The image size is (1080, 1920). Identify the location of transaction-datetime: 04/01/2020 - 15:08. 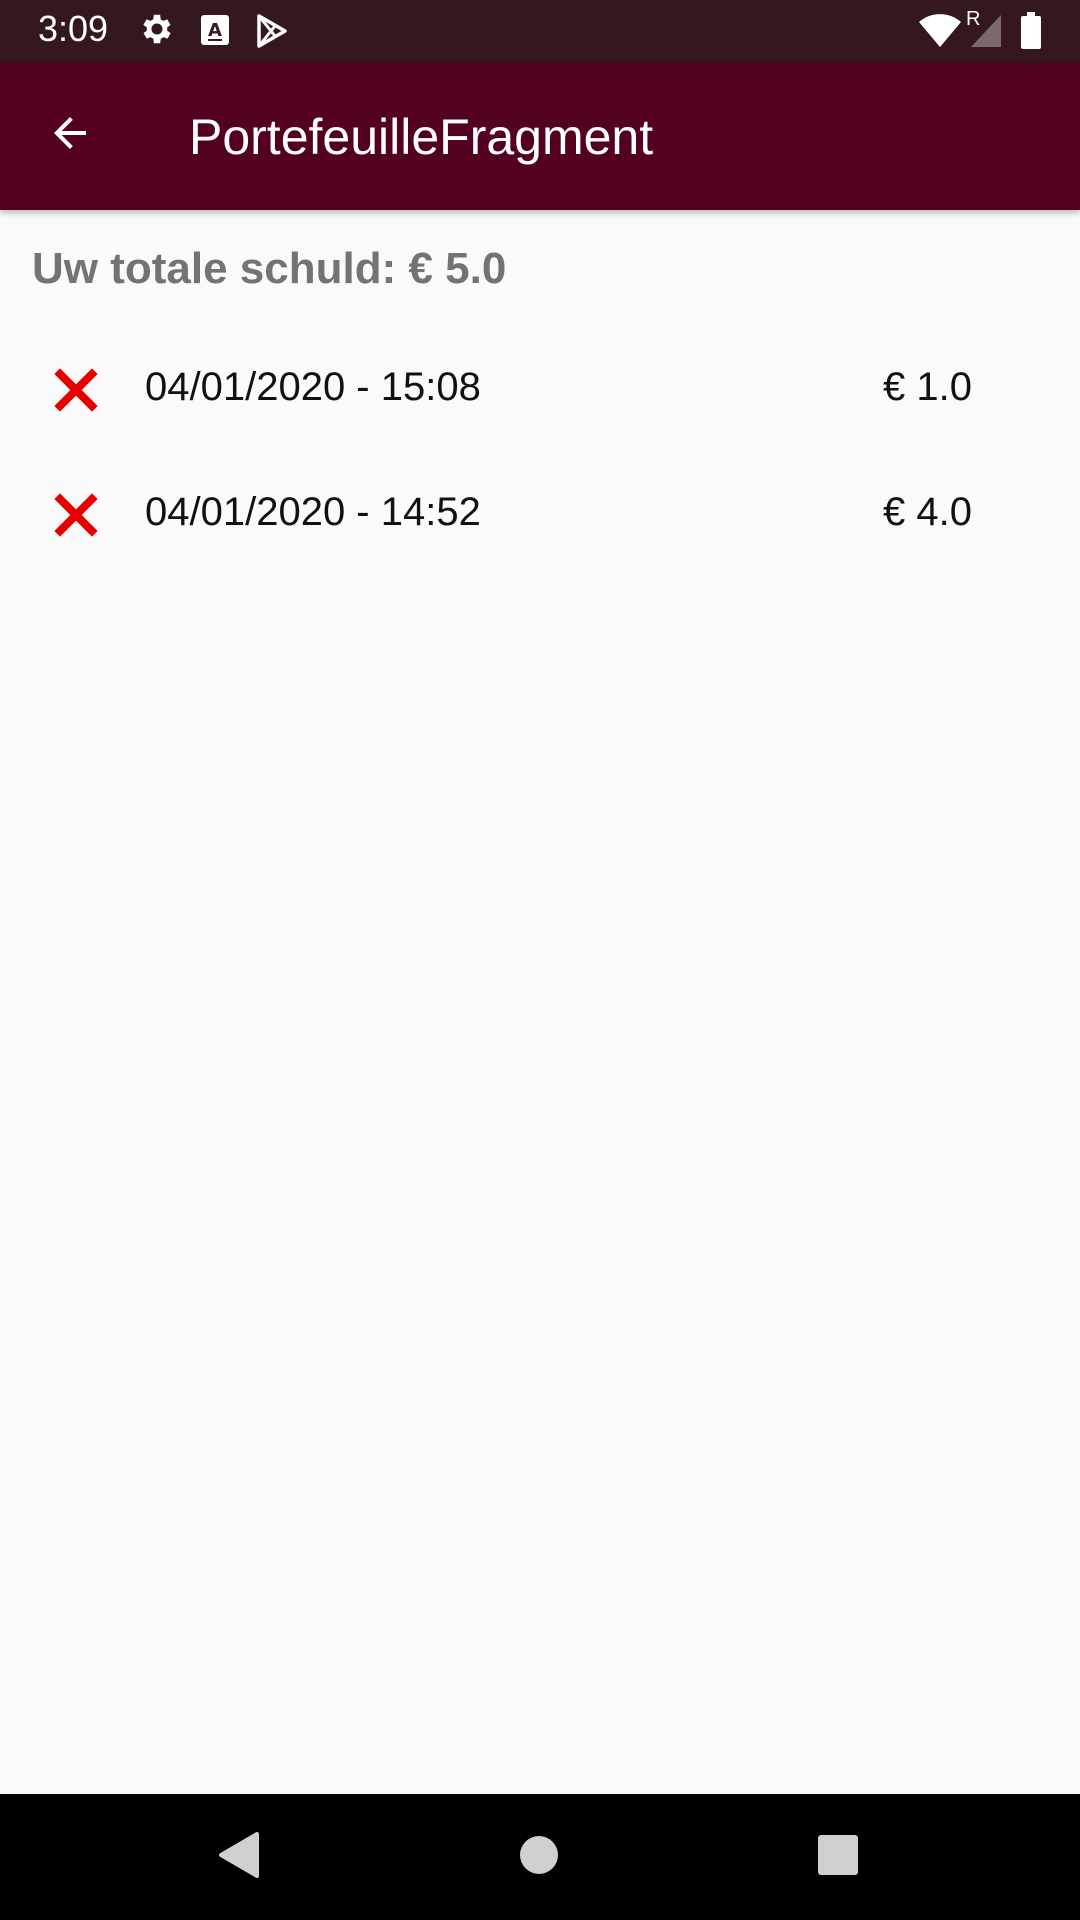
(313, 387).